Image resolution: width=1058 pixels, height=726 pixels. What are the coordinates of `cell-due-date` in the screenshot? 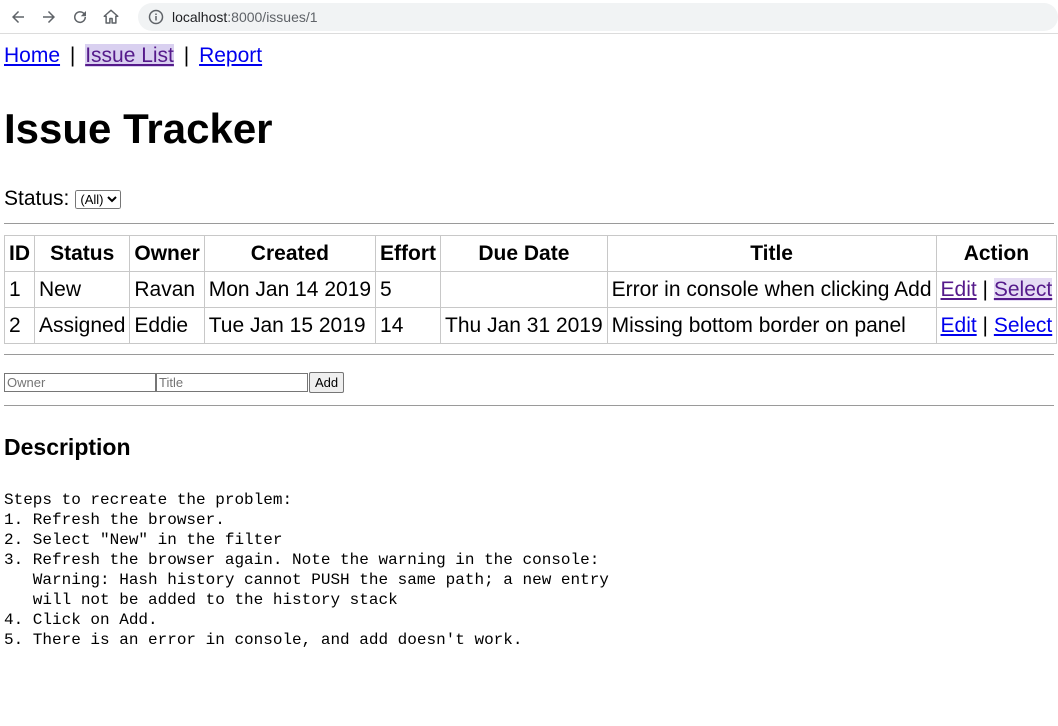 It's located at (524, 289).